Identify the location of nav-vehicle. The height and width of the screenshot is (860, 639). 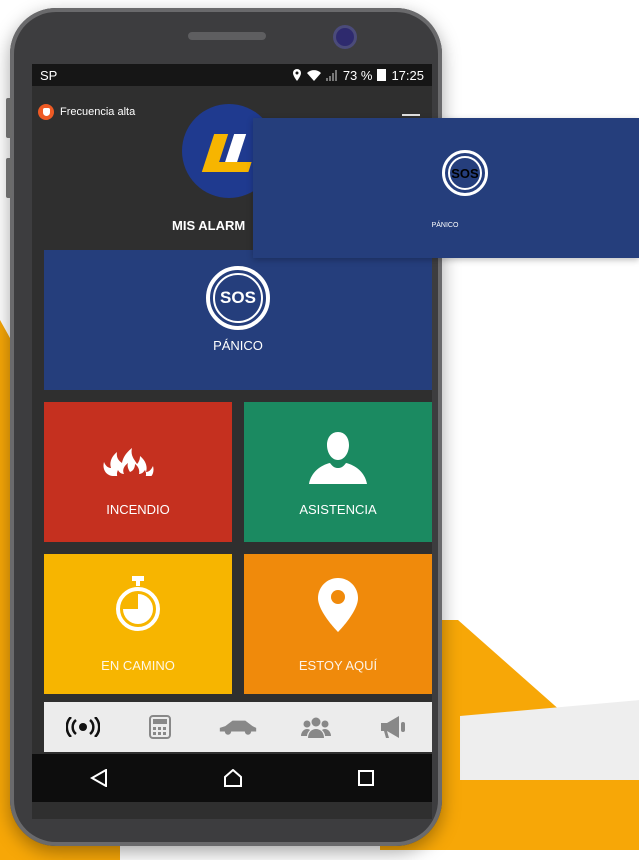
(238, 727).